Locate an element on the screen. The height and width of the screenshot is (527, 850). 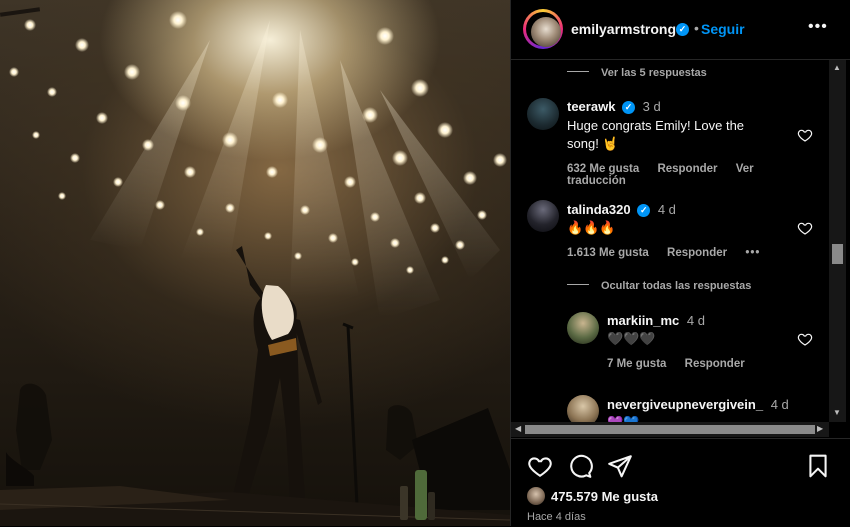
scroll-right-icon: ▶ is located at coordinates (820, 428).